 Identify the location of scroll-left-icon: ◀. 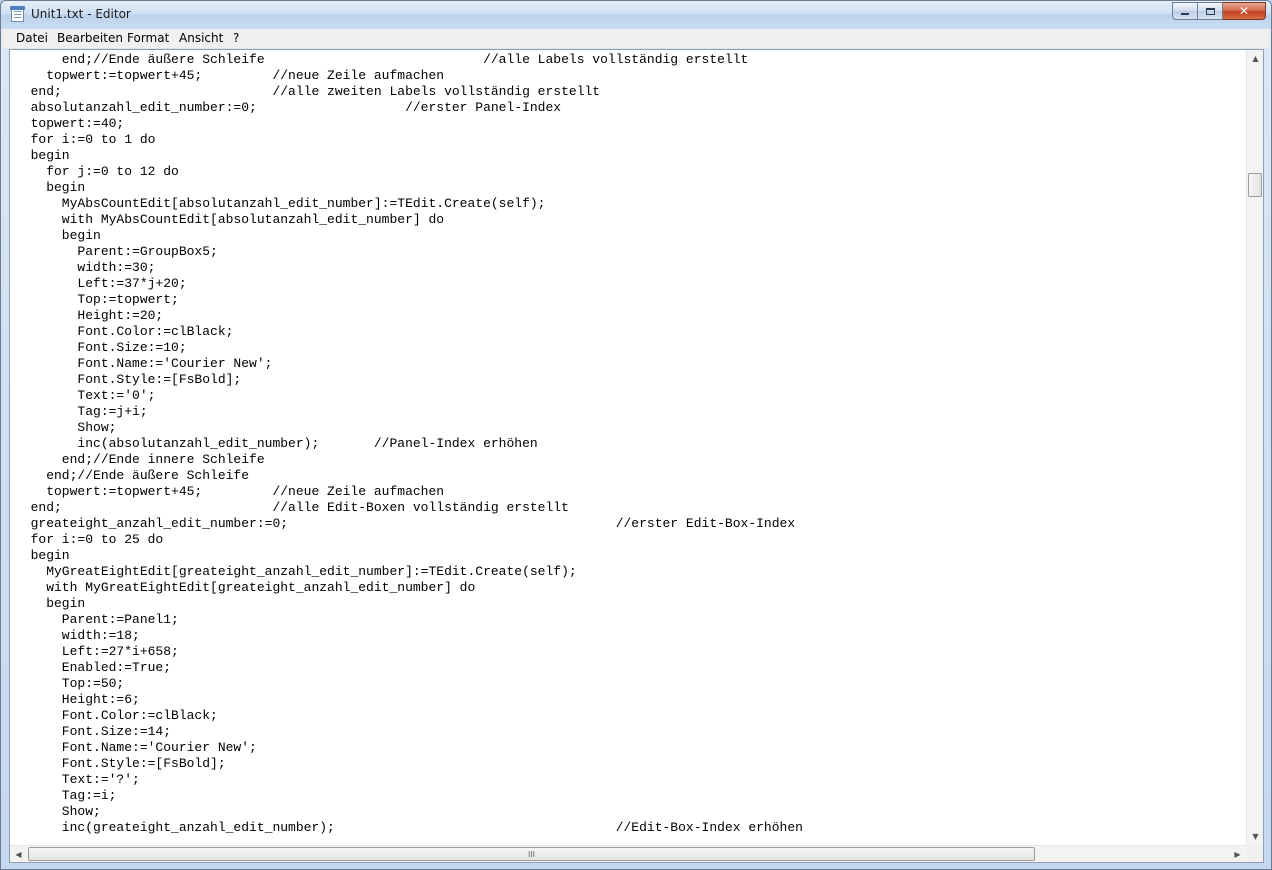
(18, 854).